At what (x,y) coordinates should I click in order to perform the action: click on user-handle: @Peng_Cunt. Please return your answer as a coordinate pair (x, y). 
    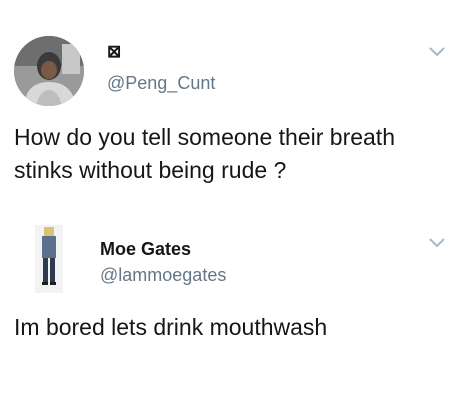
    Looking at the image, I should click on (161, 83).